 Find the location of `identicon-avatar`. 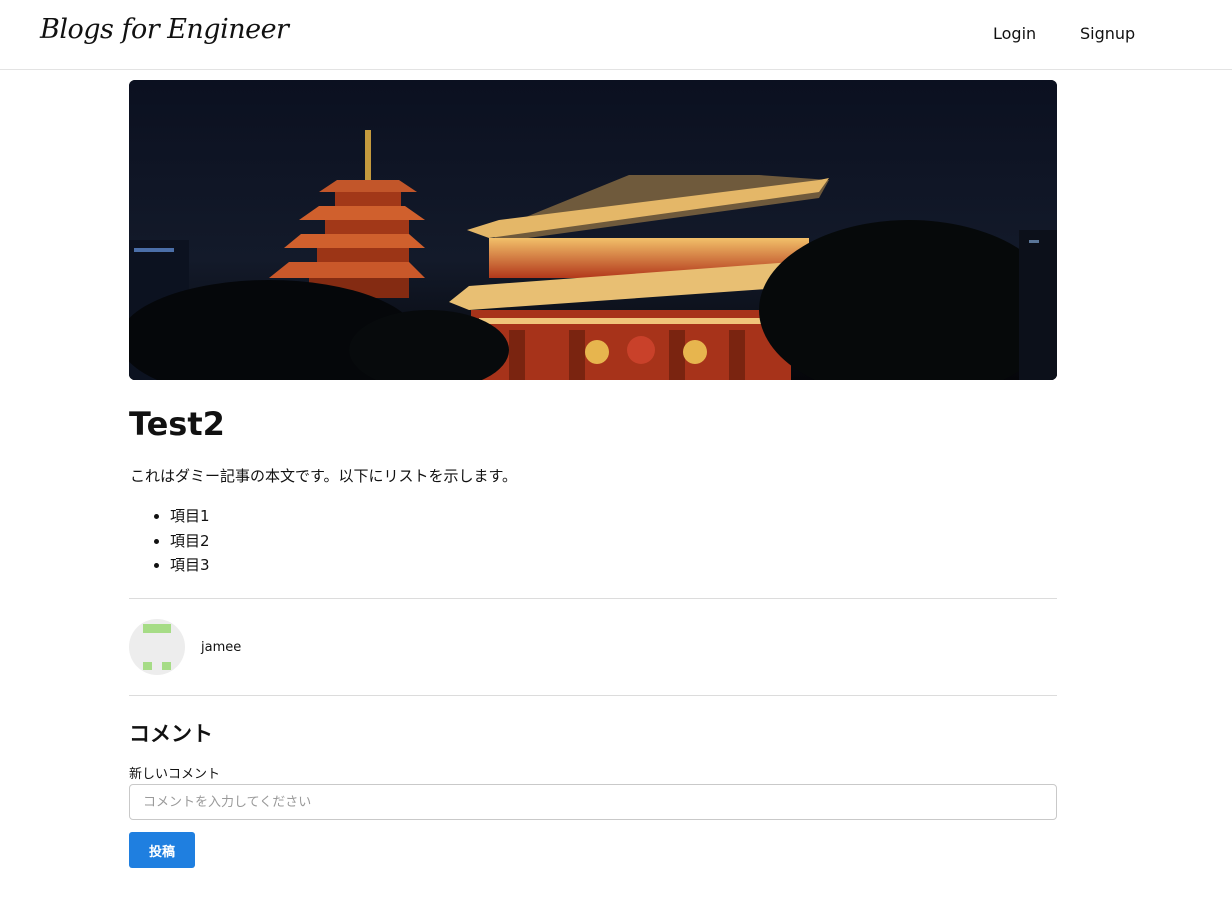

identicon-avatar is located at coordinates (157, 647).